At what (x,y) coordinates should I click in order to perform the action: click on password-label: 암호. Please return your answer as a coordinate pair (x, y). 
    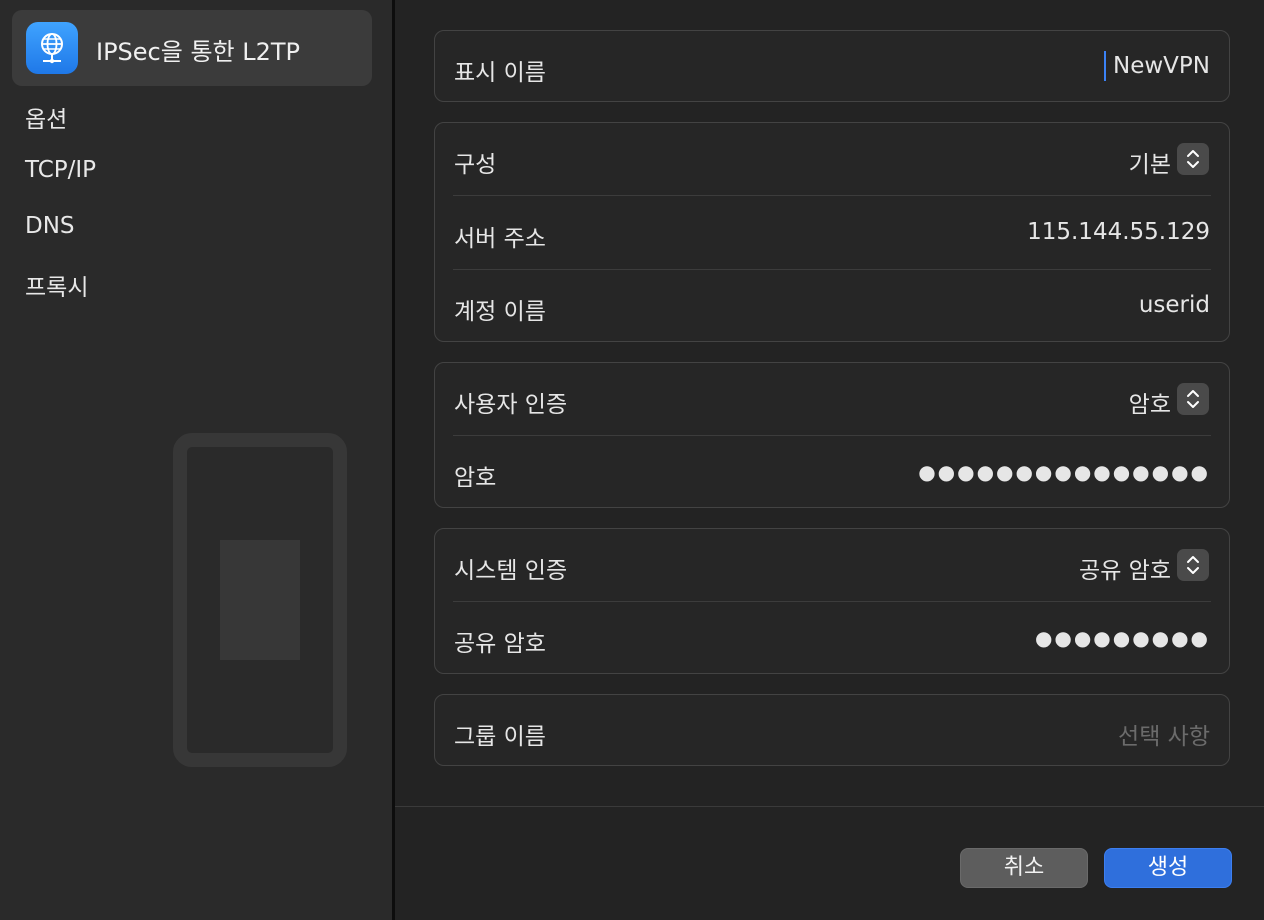
    Looking at the image, I should click on (475, 478).